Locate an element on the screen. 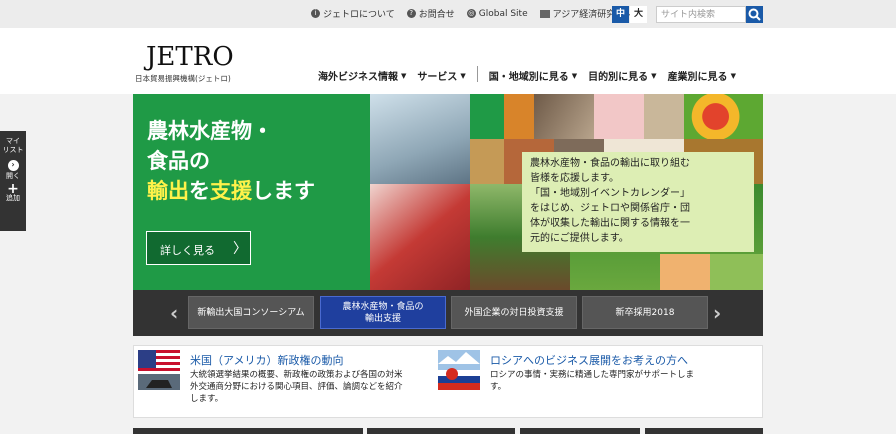  mylist-label: マイ is located at coordinates (13, 141).